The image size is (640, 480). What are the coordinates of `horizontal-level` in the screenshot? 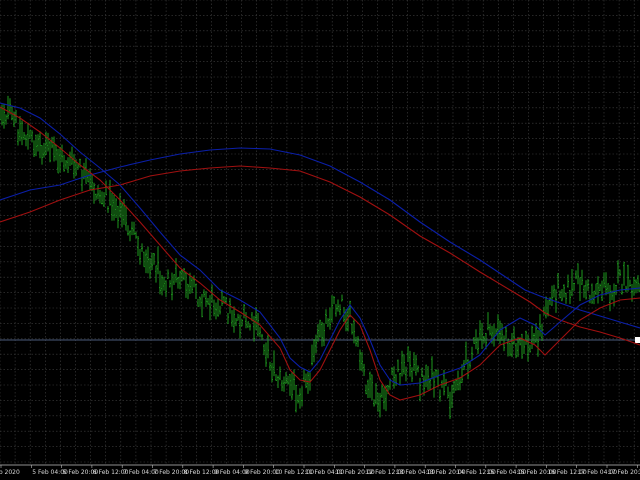 It's located at (320, 340).